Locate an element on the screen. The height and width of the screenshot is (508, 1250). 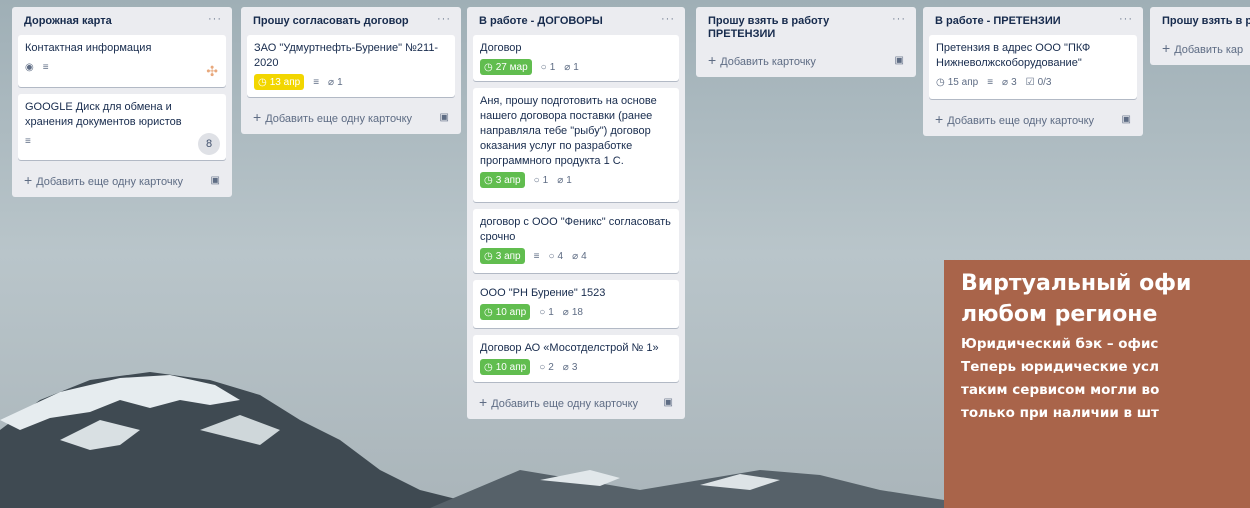
checkbox-icon: ☑ is located at coordinates (1030, 82).